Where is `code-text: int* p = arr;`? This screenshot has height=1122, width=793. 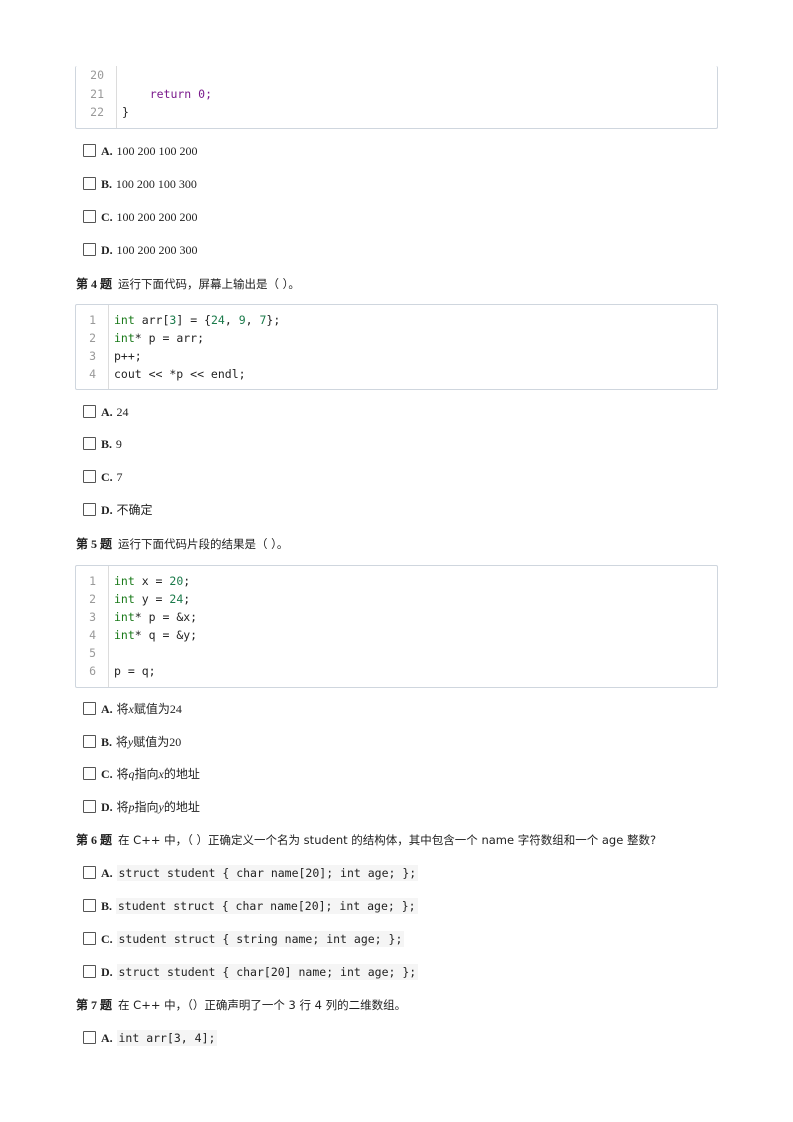
code-text: int* p = arr; is located at coordinates (159, 338).